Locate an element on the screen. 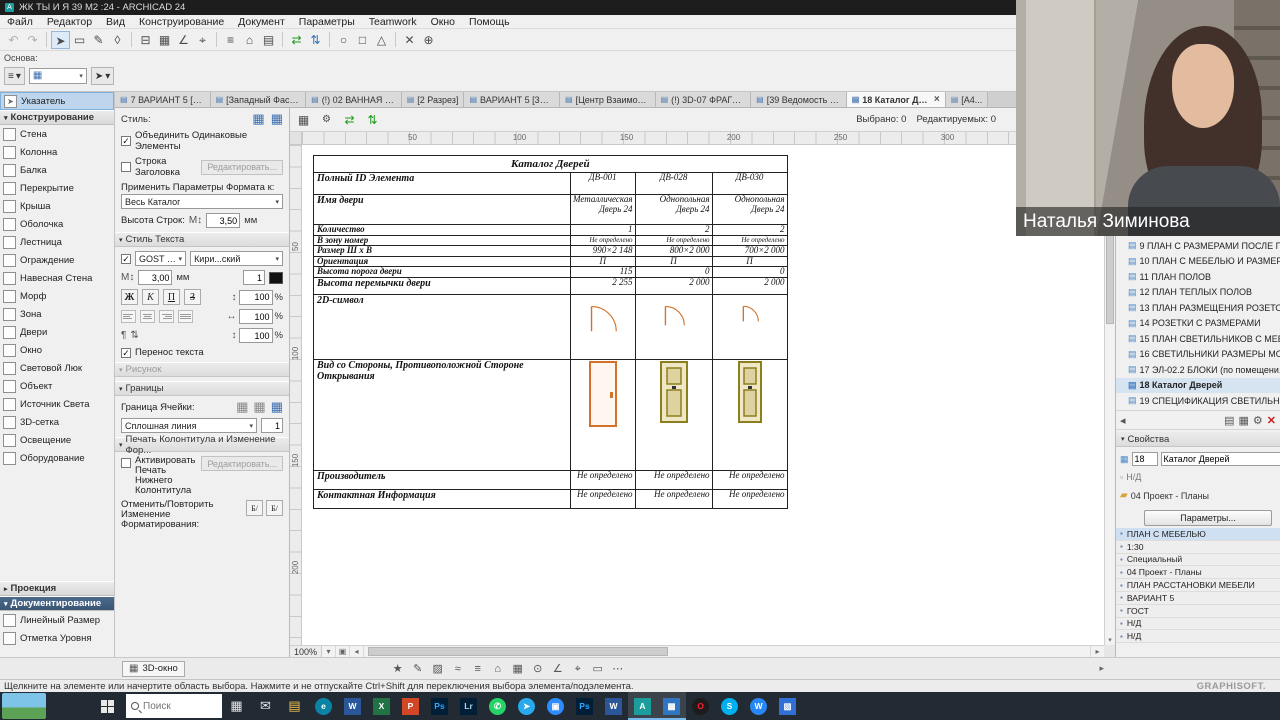 The width and height of the screenshot is (1280, 720). views-icon: ▤ is located at coordinates (268, 40).